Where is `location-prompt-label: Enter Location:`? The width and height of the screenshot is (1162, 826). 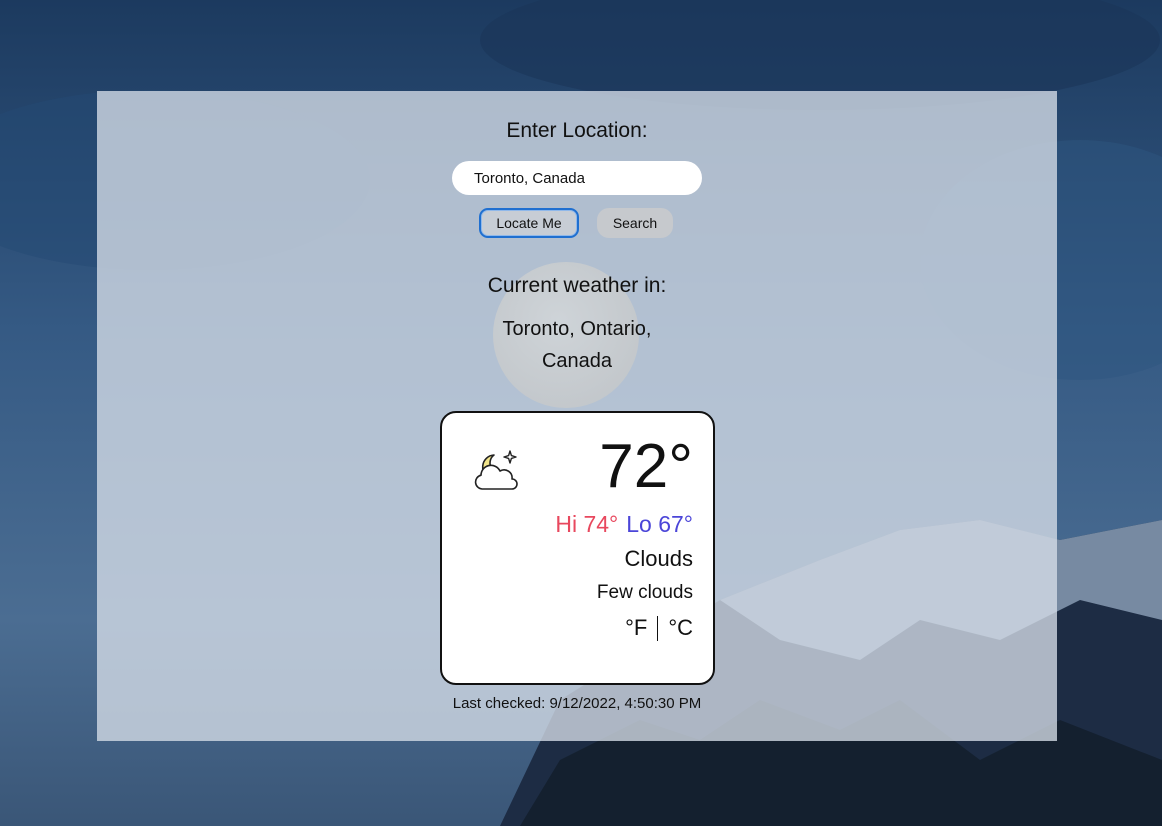
location-prompt-label: Enter Location: is located at coordinates (577, 130).